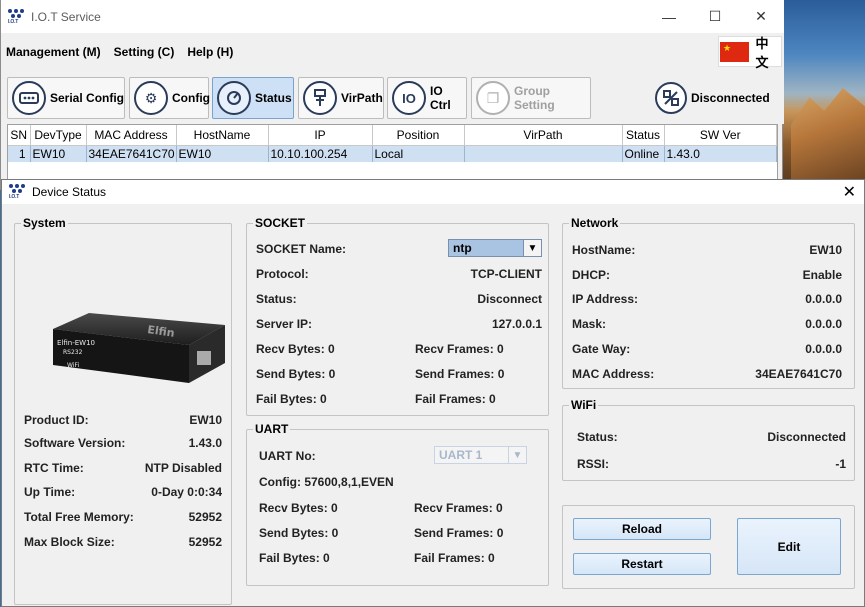  I want to click on serial-config-button: Serial Config, so click(66, 98).